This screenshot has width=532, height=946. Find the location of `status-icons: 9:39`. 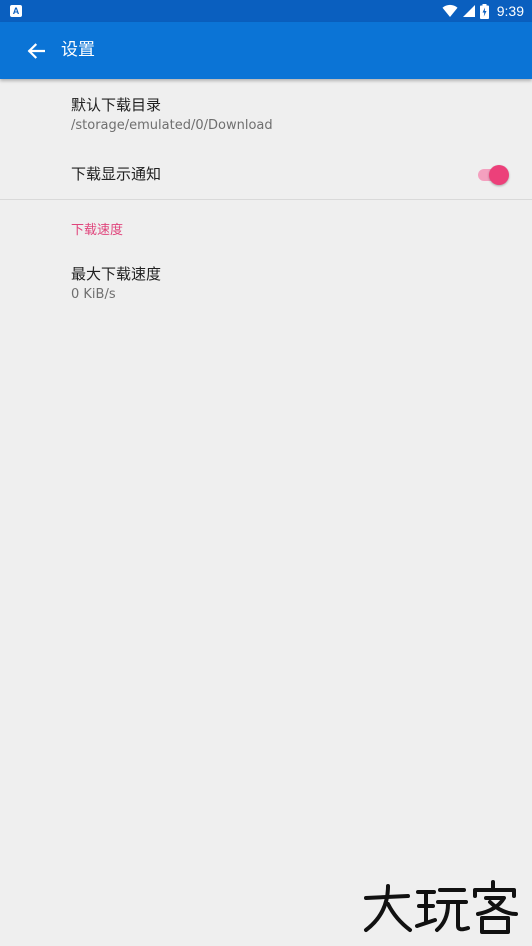

status-icons: 9:39 is located at coordinates (483, 11).